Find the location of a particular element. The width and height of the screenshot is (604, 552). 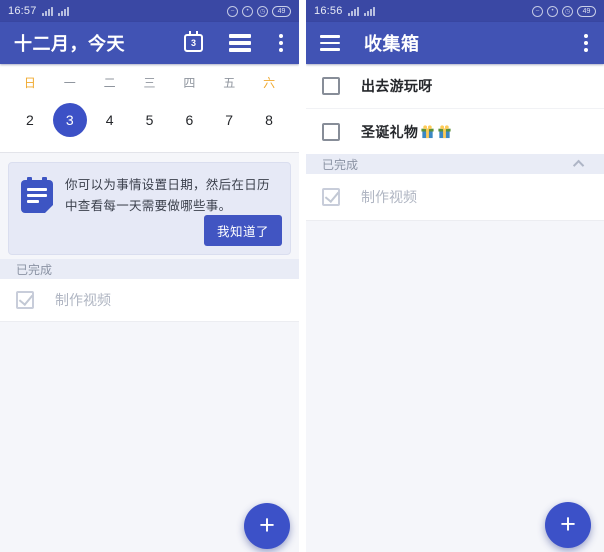

weekday-label: 二 is located at coordinates (109, 83).